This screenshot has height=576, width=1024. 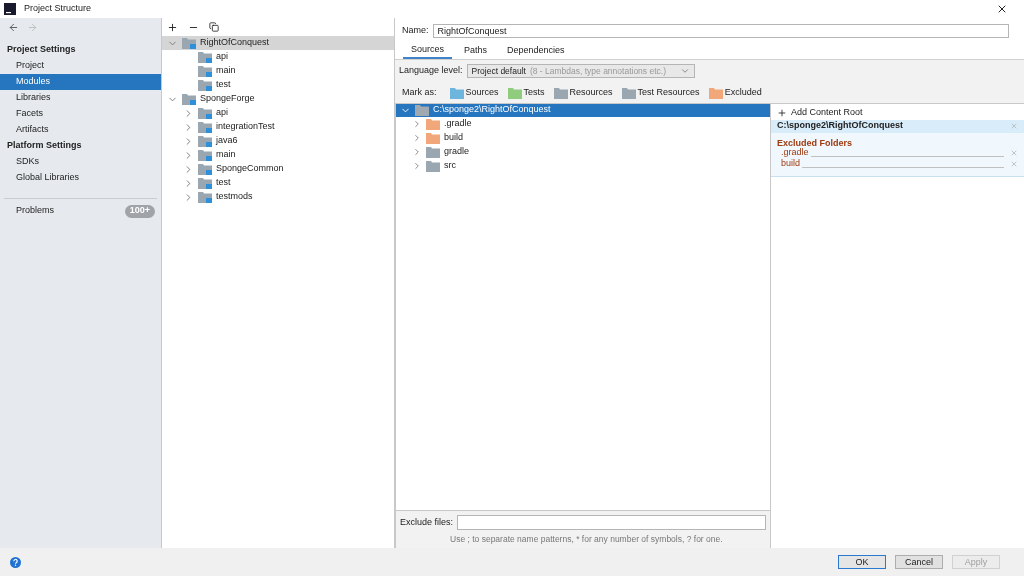 I want to click on tab: Paths, so click(x=476, y=51).